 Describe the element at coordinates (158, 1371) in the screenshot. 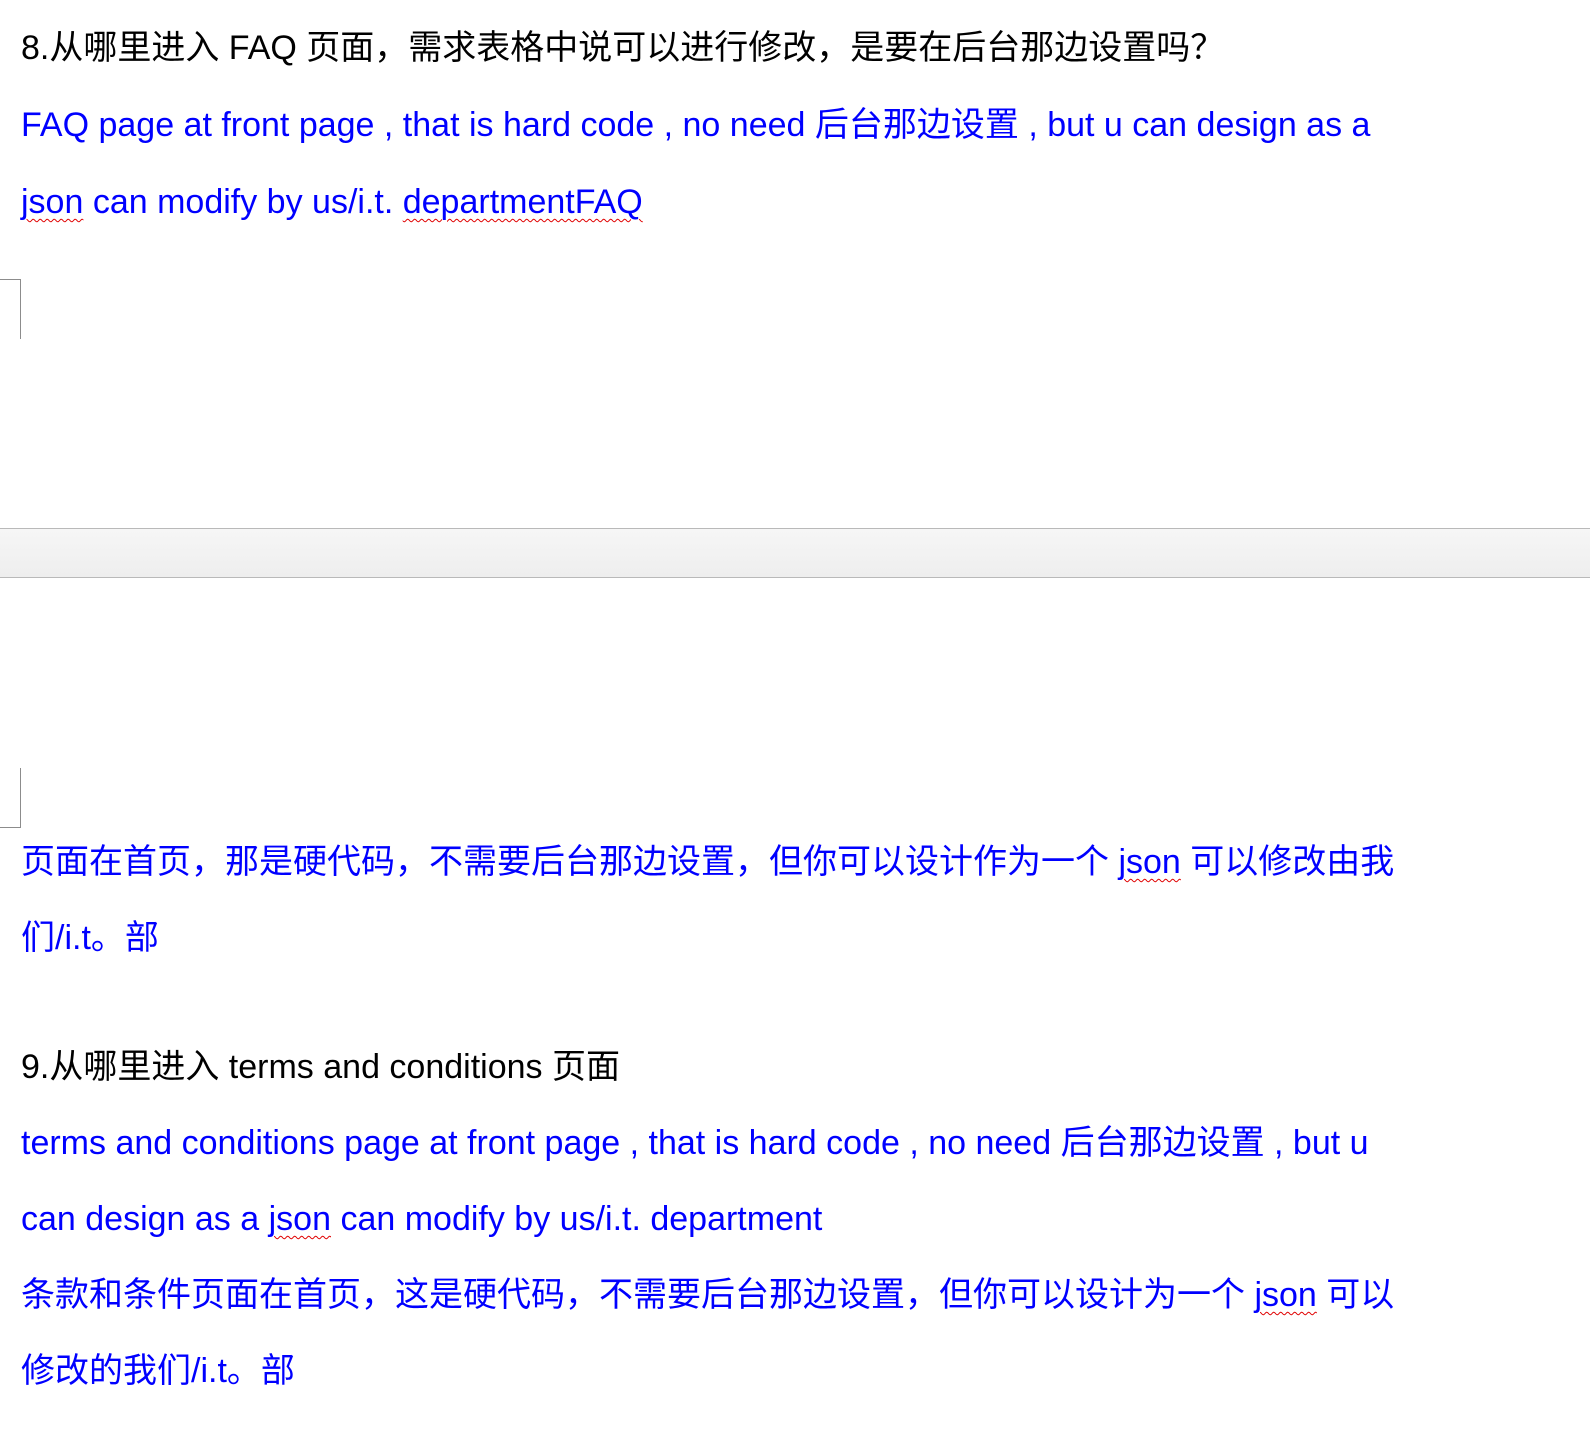

I see `q9-answer-zh-line2: 修改的我们/i.t。部` at that location.